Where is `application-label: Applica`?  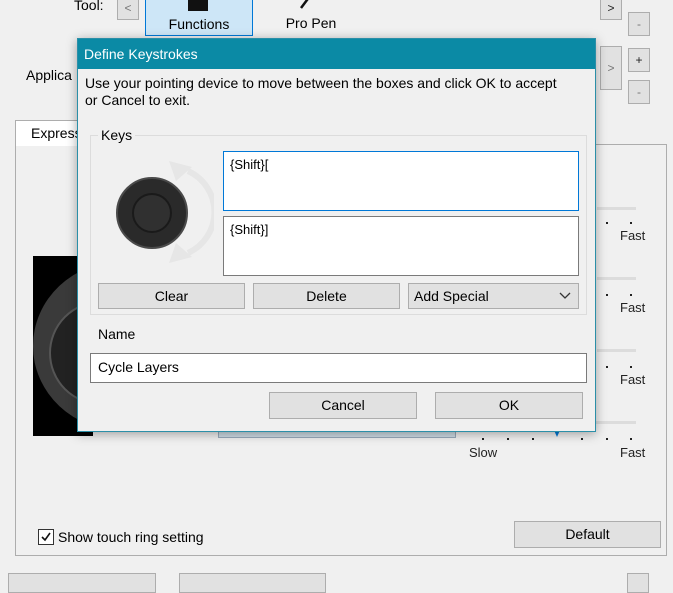 application-label: Applica is located at coordinates (49, 75).